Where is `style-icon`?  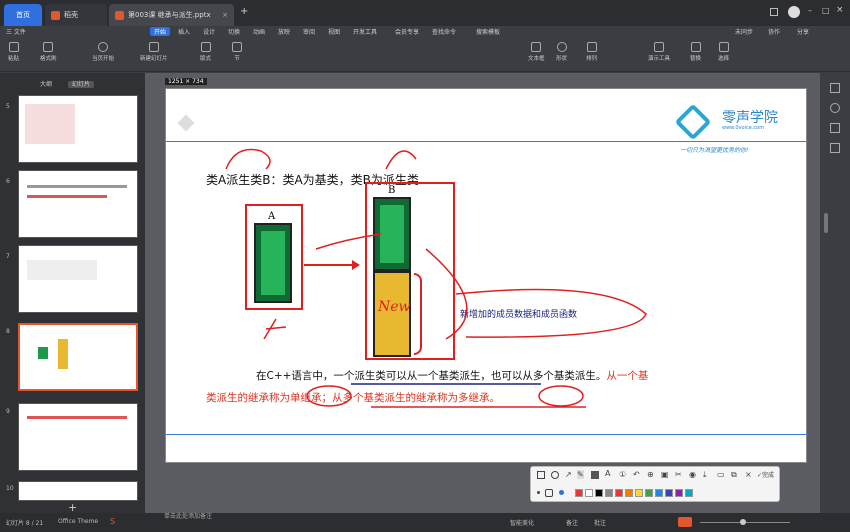 style-icon is located at coordinates (835, 108).